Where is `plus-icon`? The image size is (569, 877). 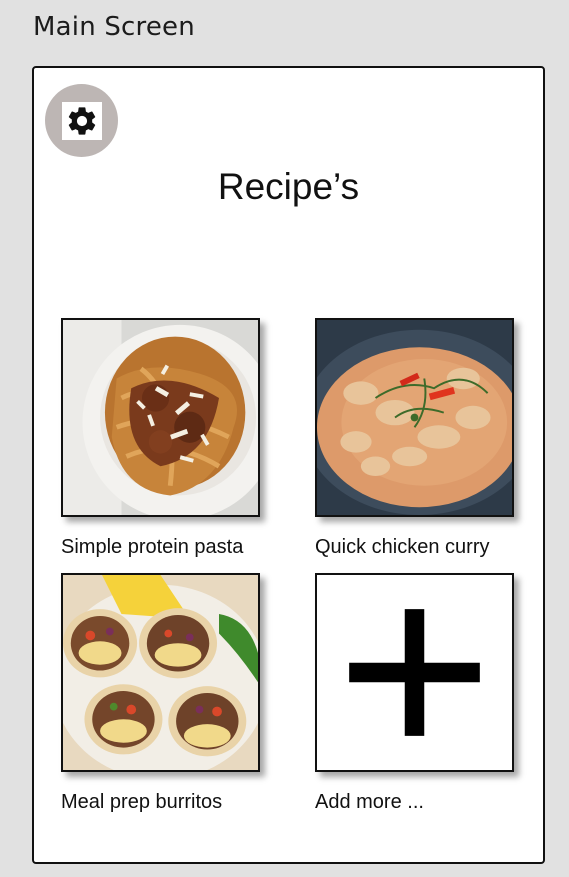 plus-icon is located at coordinates (414, 672).